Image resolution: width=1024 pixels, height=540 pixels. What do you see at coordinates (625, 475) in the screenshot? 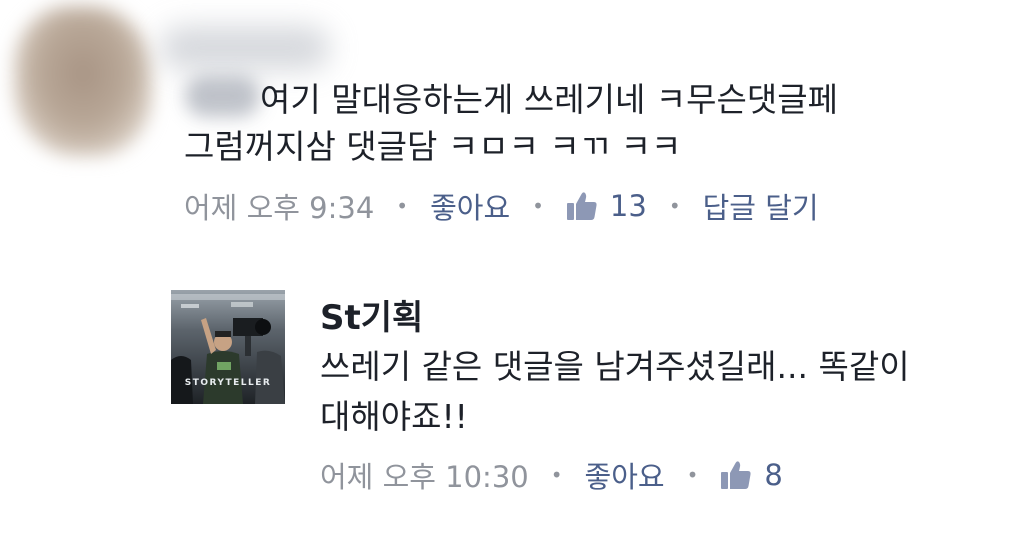
I see `comment-2-like-button: 좋아요` at bounding box center [625, 475].